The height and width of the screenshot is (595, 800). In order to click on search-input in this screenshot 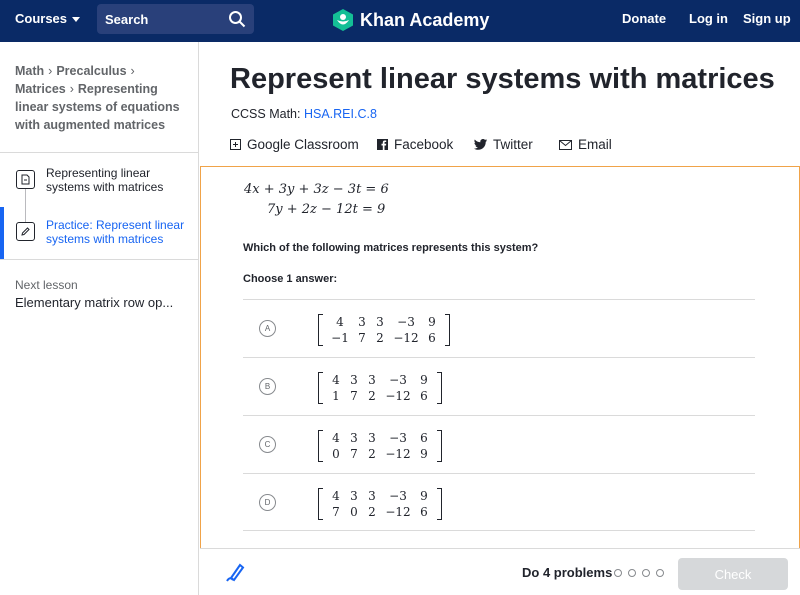, I will do `click(162, 19)`.